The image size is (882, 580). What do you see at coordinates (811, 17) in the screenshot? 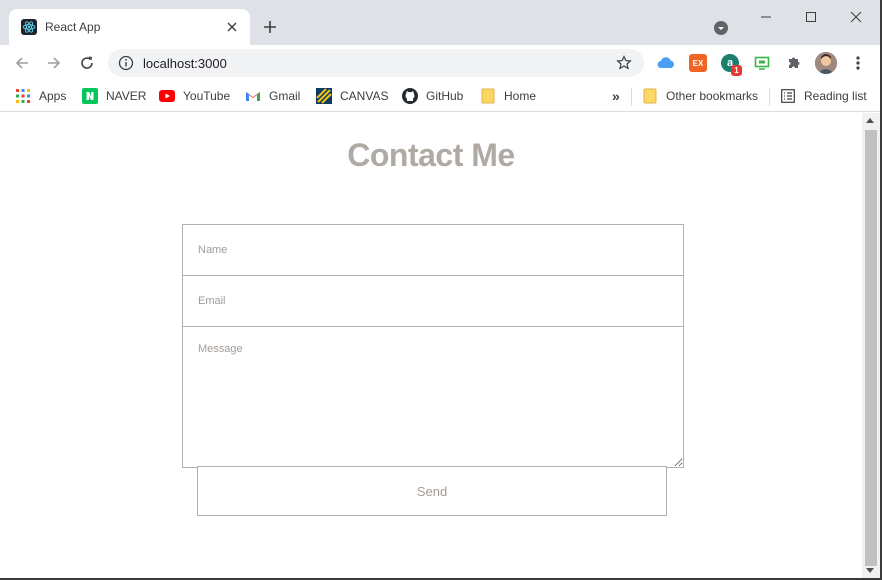
I see `maximize-icon` at bounding box center [811, 17].